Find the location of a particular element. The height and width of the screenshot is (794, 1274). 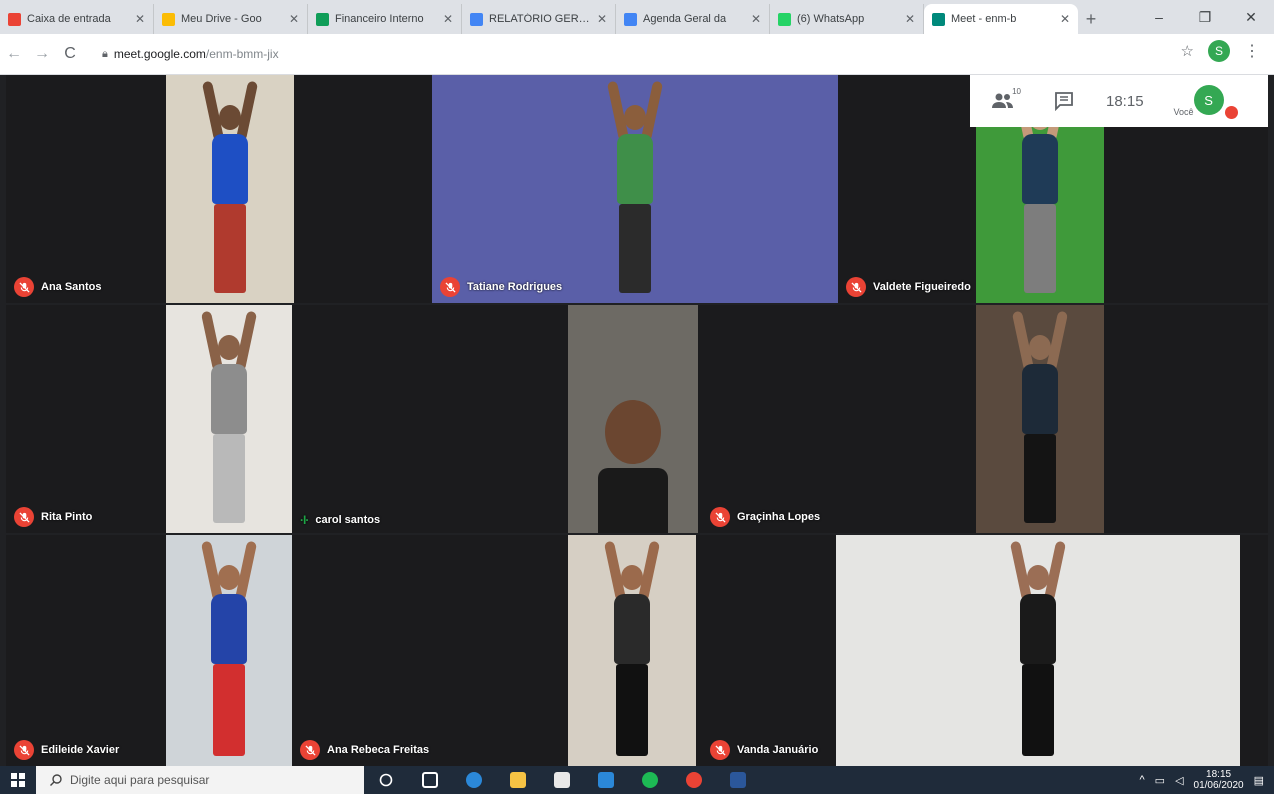

participant-name-tag: Tatiane Rodrigues is located at coordinates (501, 287).